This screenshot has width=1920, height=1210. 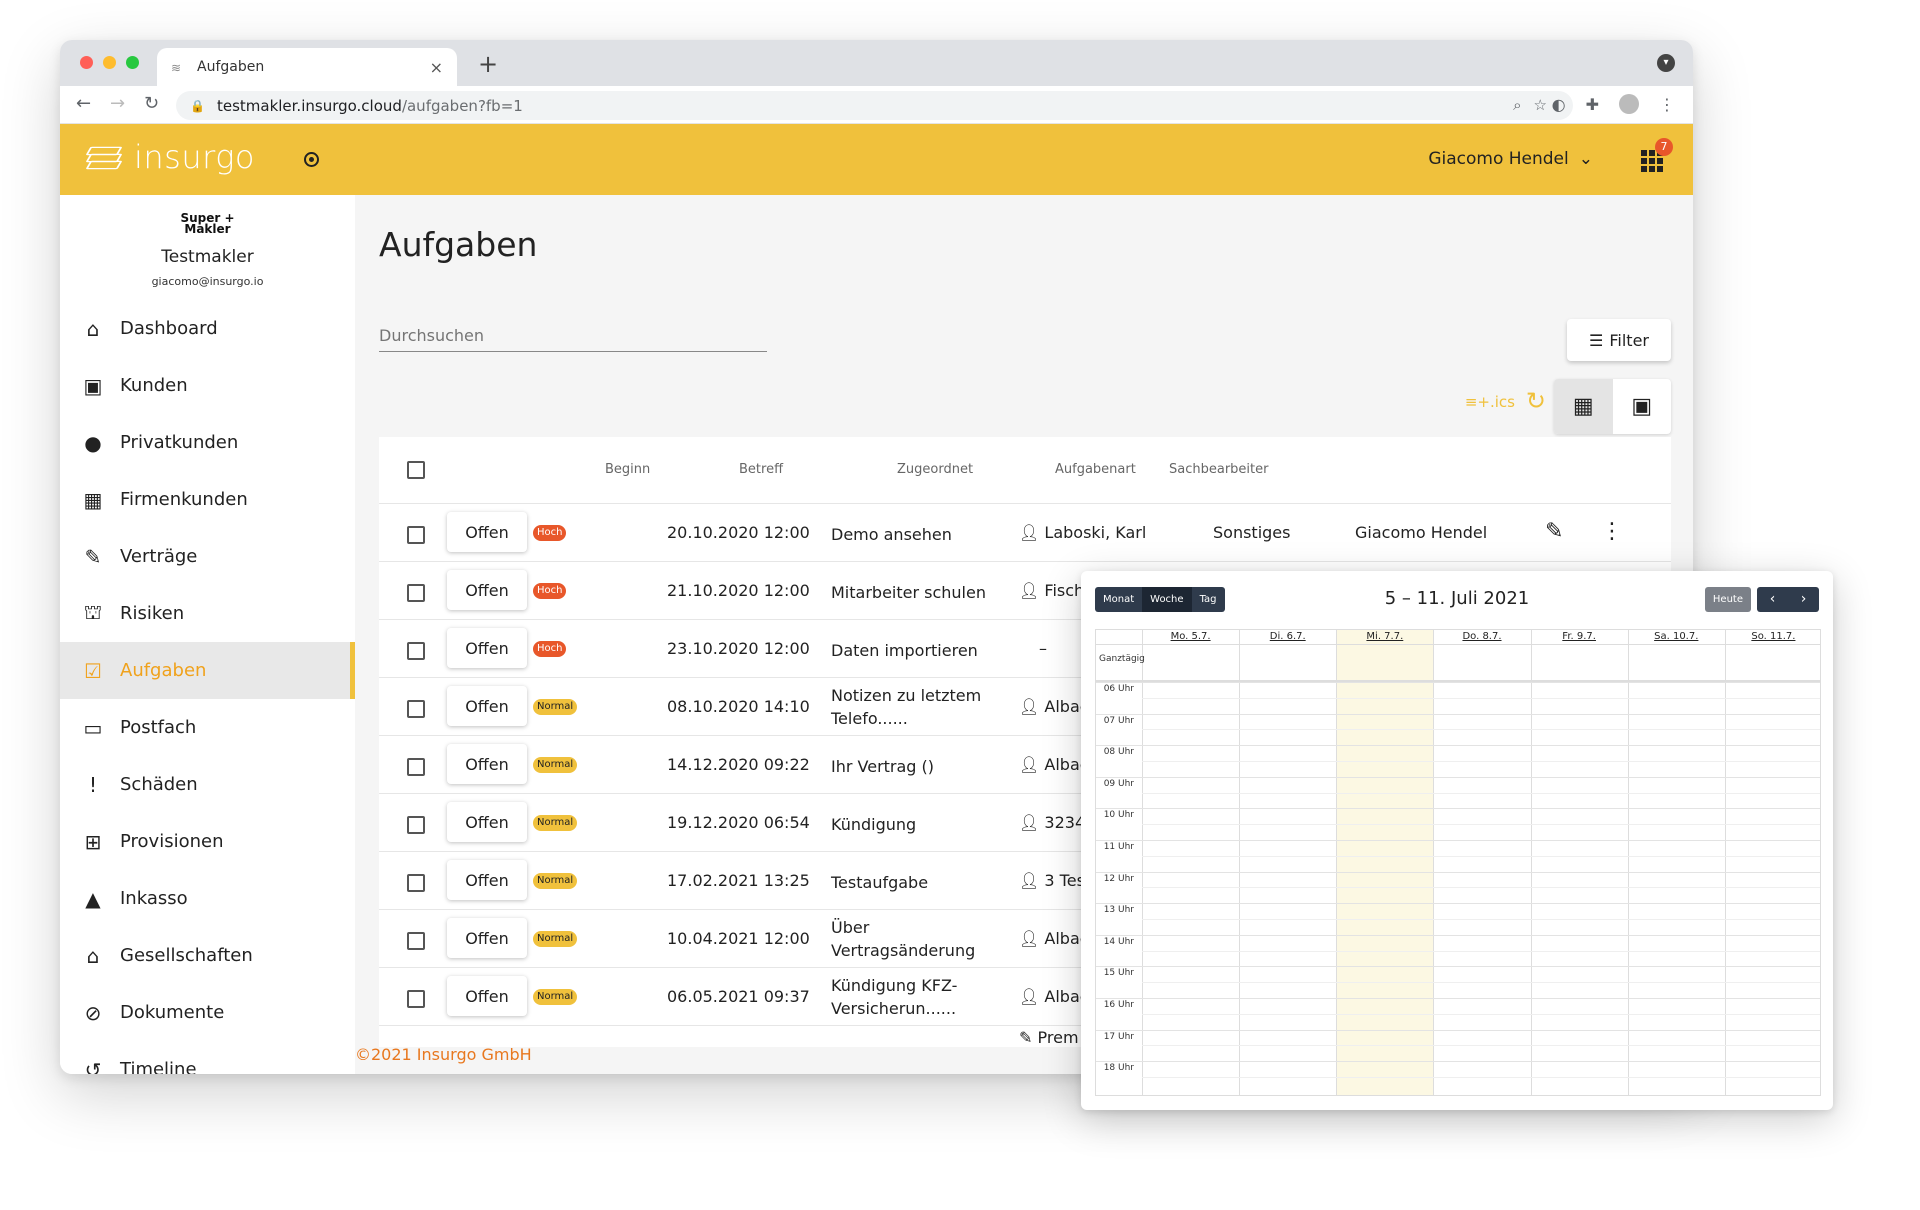 What do you see at coordinates (1666, 63) in the screenshot?
I see `tab-search-icon: ▾` at bounding box center [1666, 63].